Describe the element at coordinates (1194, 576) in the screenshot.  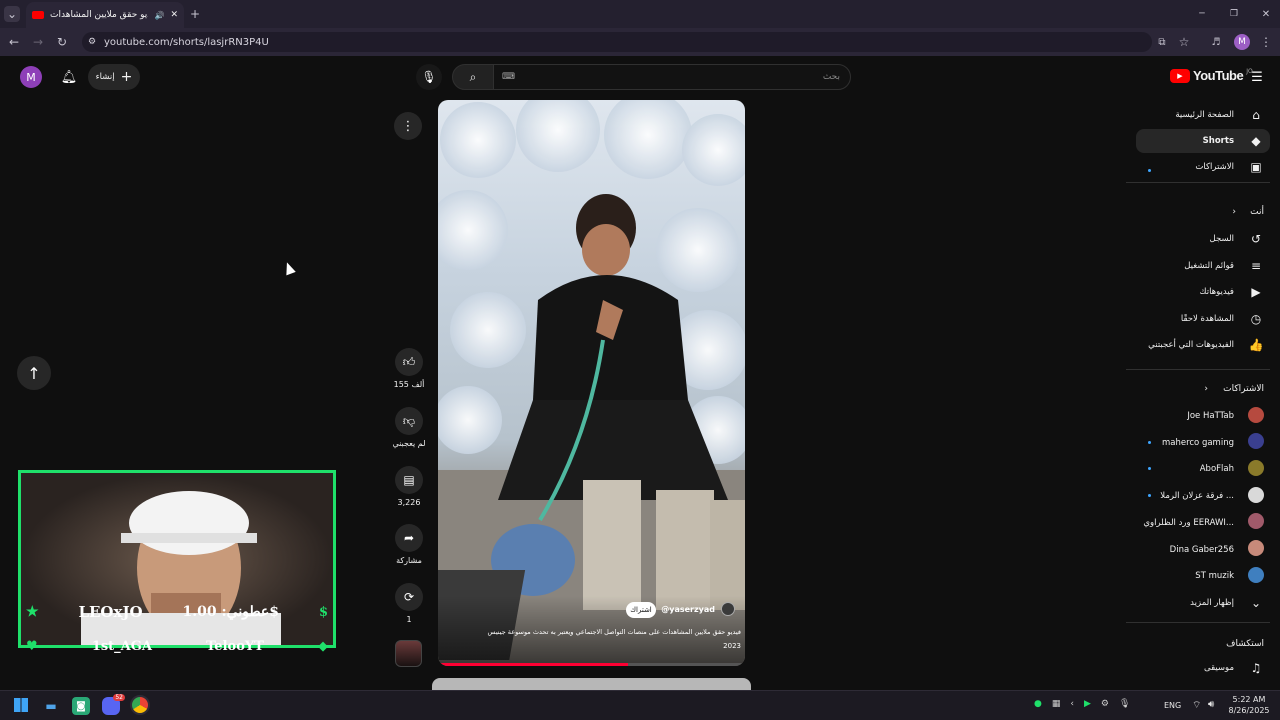
I see `sidebar-item-sub-6: ST muzik` at that location.